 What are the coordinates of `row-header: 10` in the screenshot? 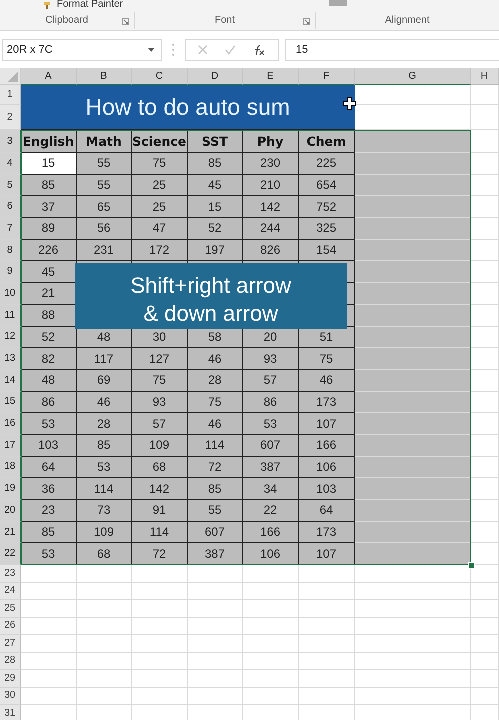 It's located at (10, 294).